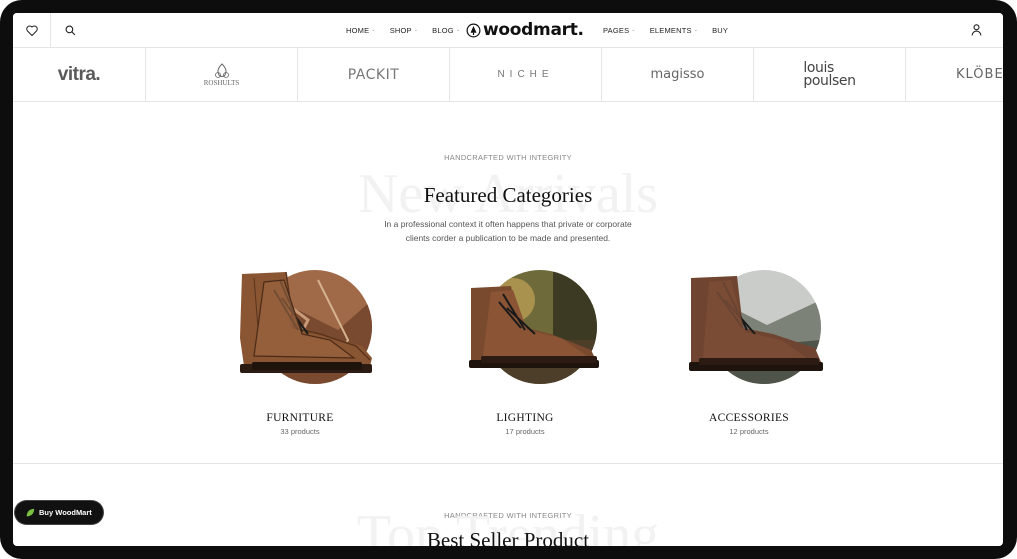 This screenshot has height=559, width=1017. I want to click on leaf-icon, so click(30, 512).